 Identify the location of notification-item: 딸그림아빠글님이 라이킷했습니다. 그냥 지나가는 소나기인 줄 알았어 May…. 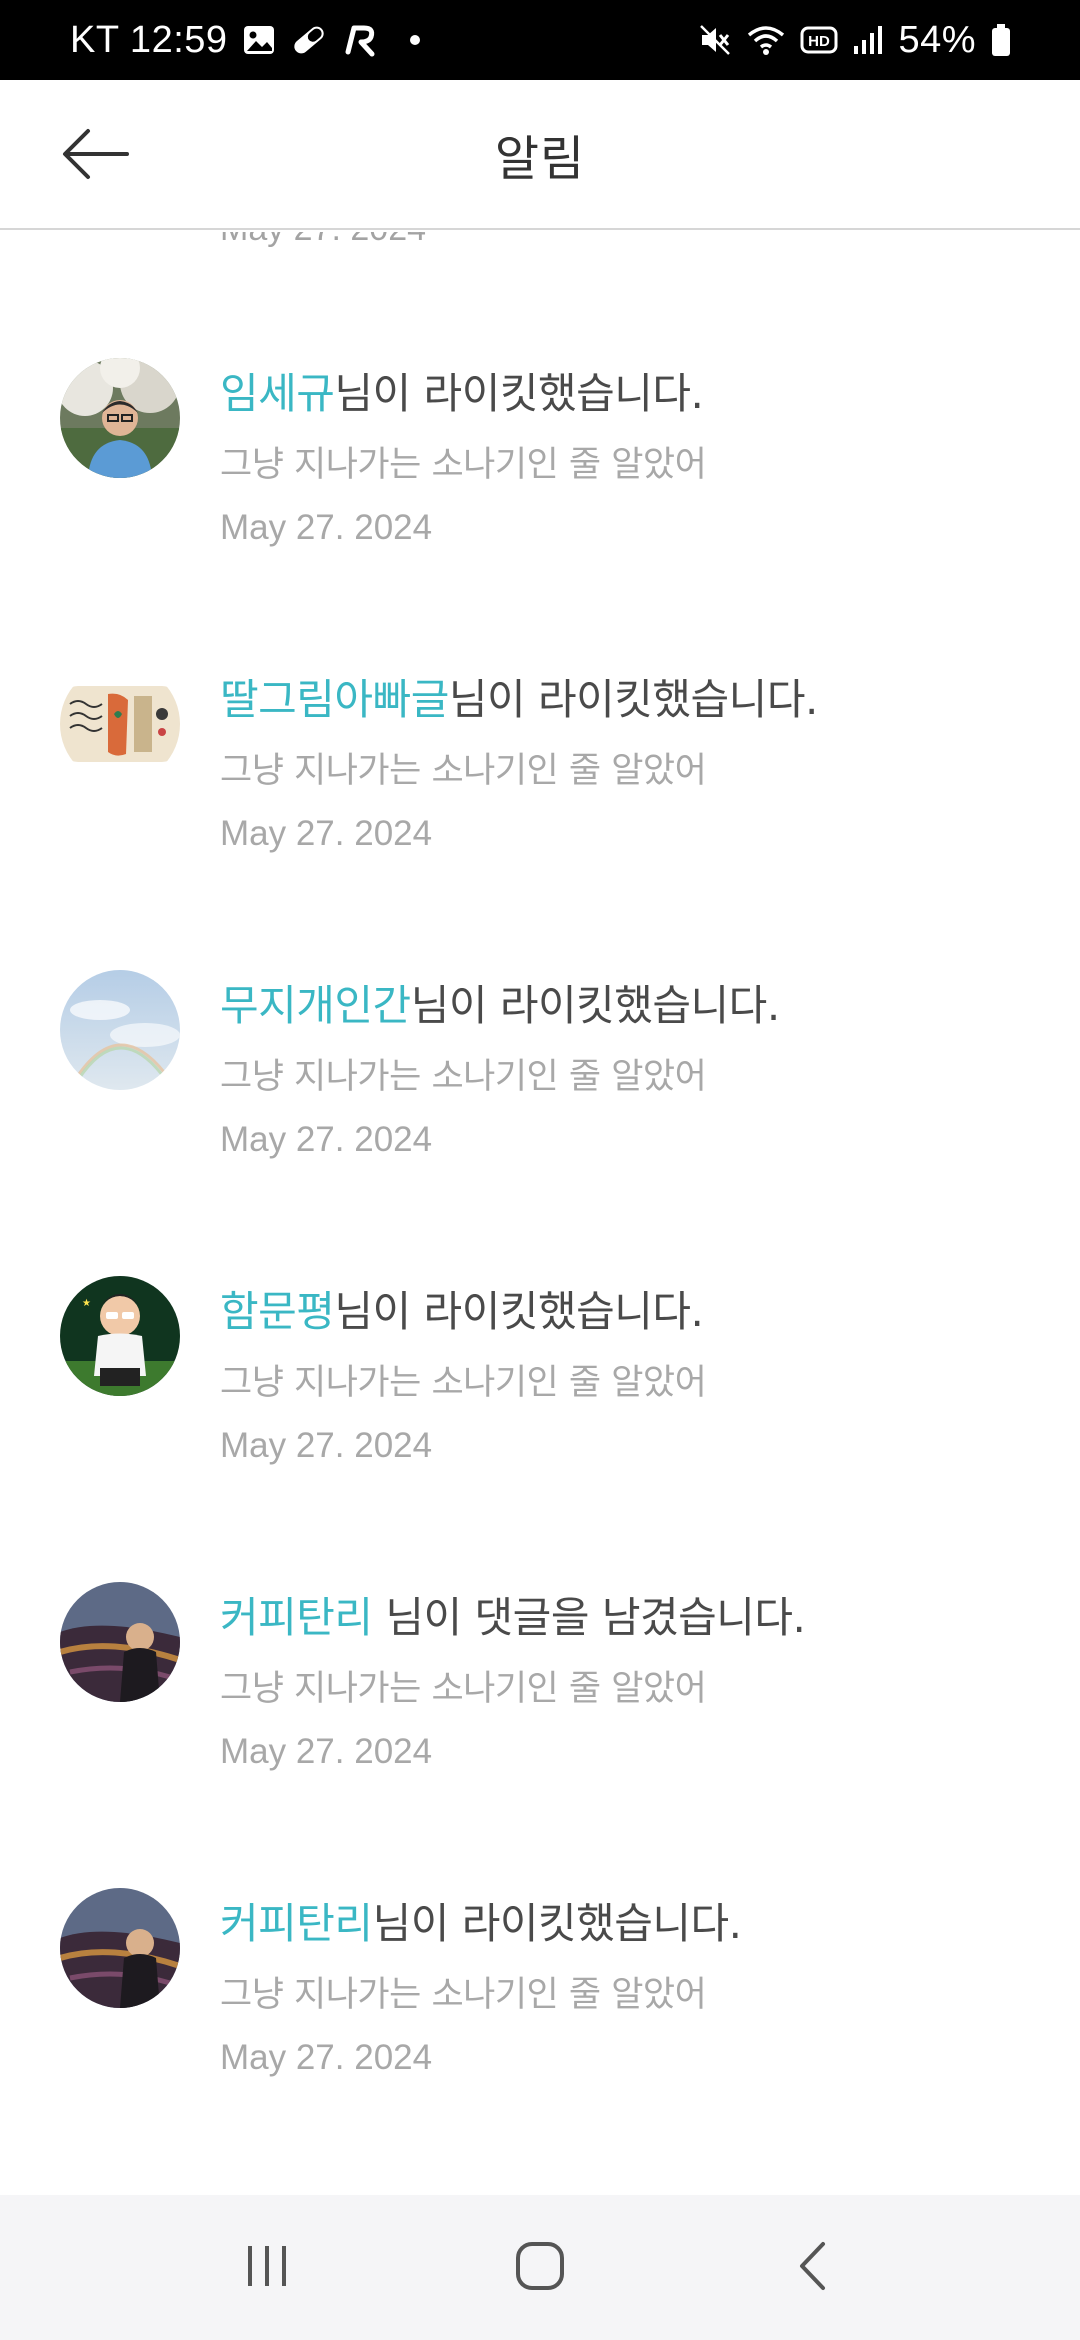
(540, 814).